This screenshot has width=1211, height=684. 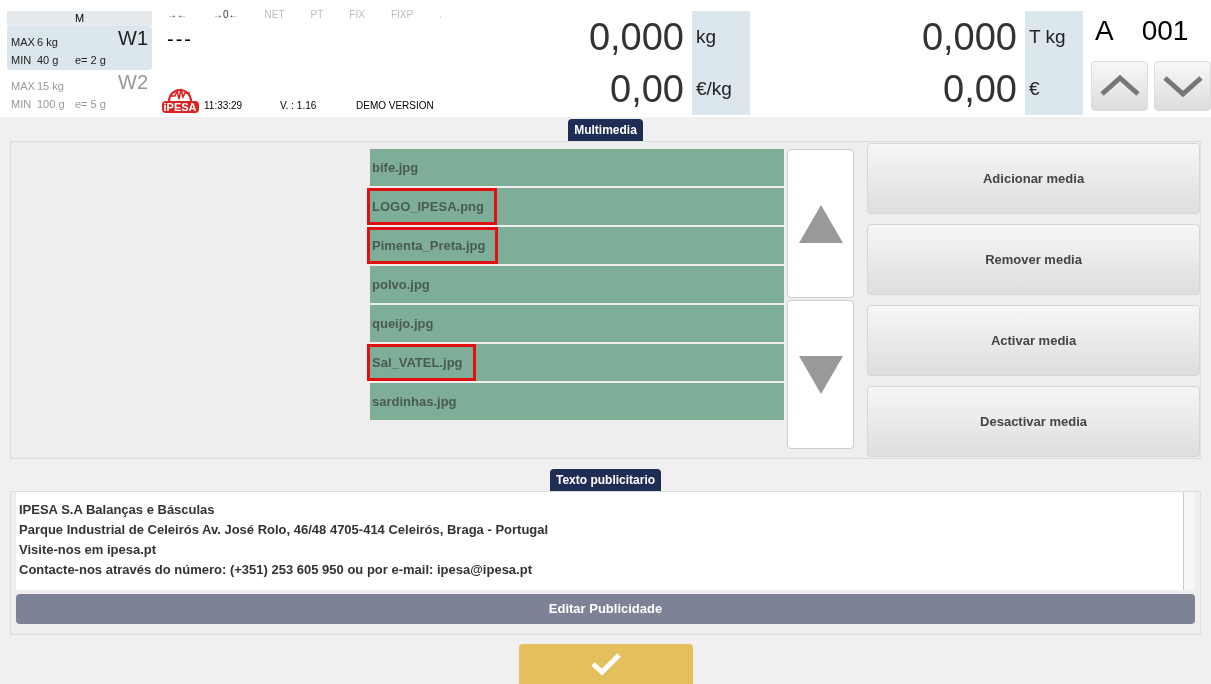 What do you see at coordinates (1165, 31) in the screenshot?
I see `operator-number: 001` at bounding box center [1165, 31].